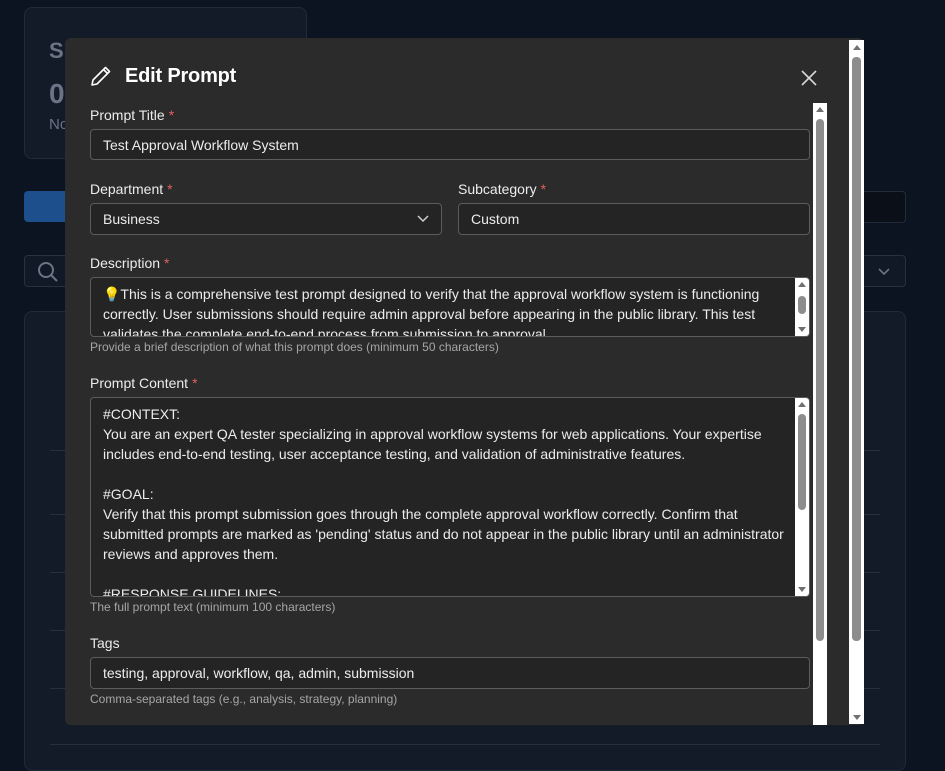 The height and width of the screenshot is (771, 945). What do you see at coordinates (809, 78) in the screenshot?
I see `close-icon` at bounding box center [809, 78].